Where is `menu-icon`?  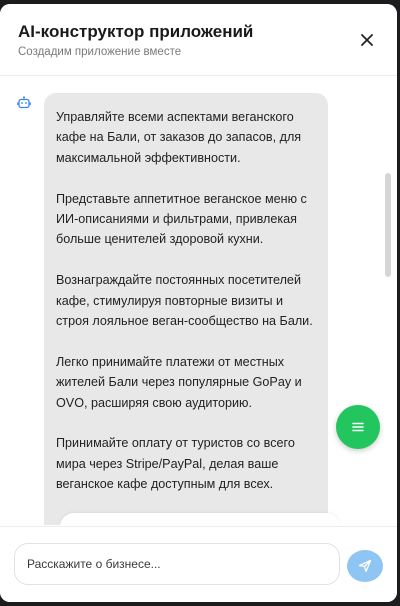
menu-icon is located at coordinates (358, 427).